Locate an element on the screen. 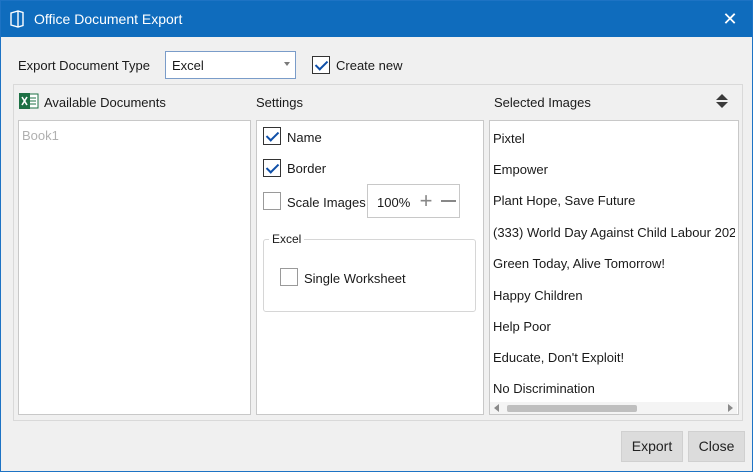 The height and width of the screenshot is (472, 753). single-worksheet-label: Single Worksheet is located at coordinates (355, 278).